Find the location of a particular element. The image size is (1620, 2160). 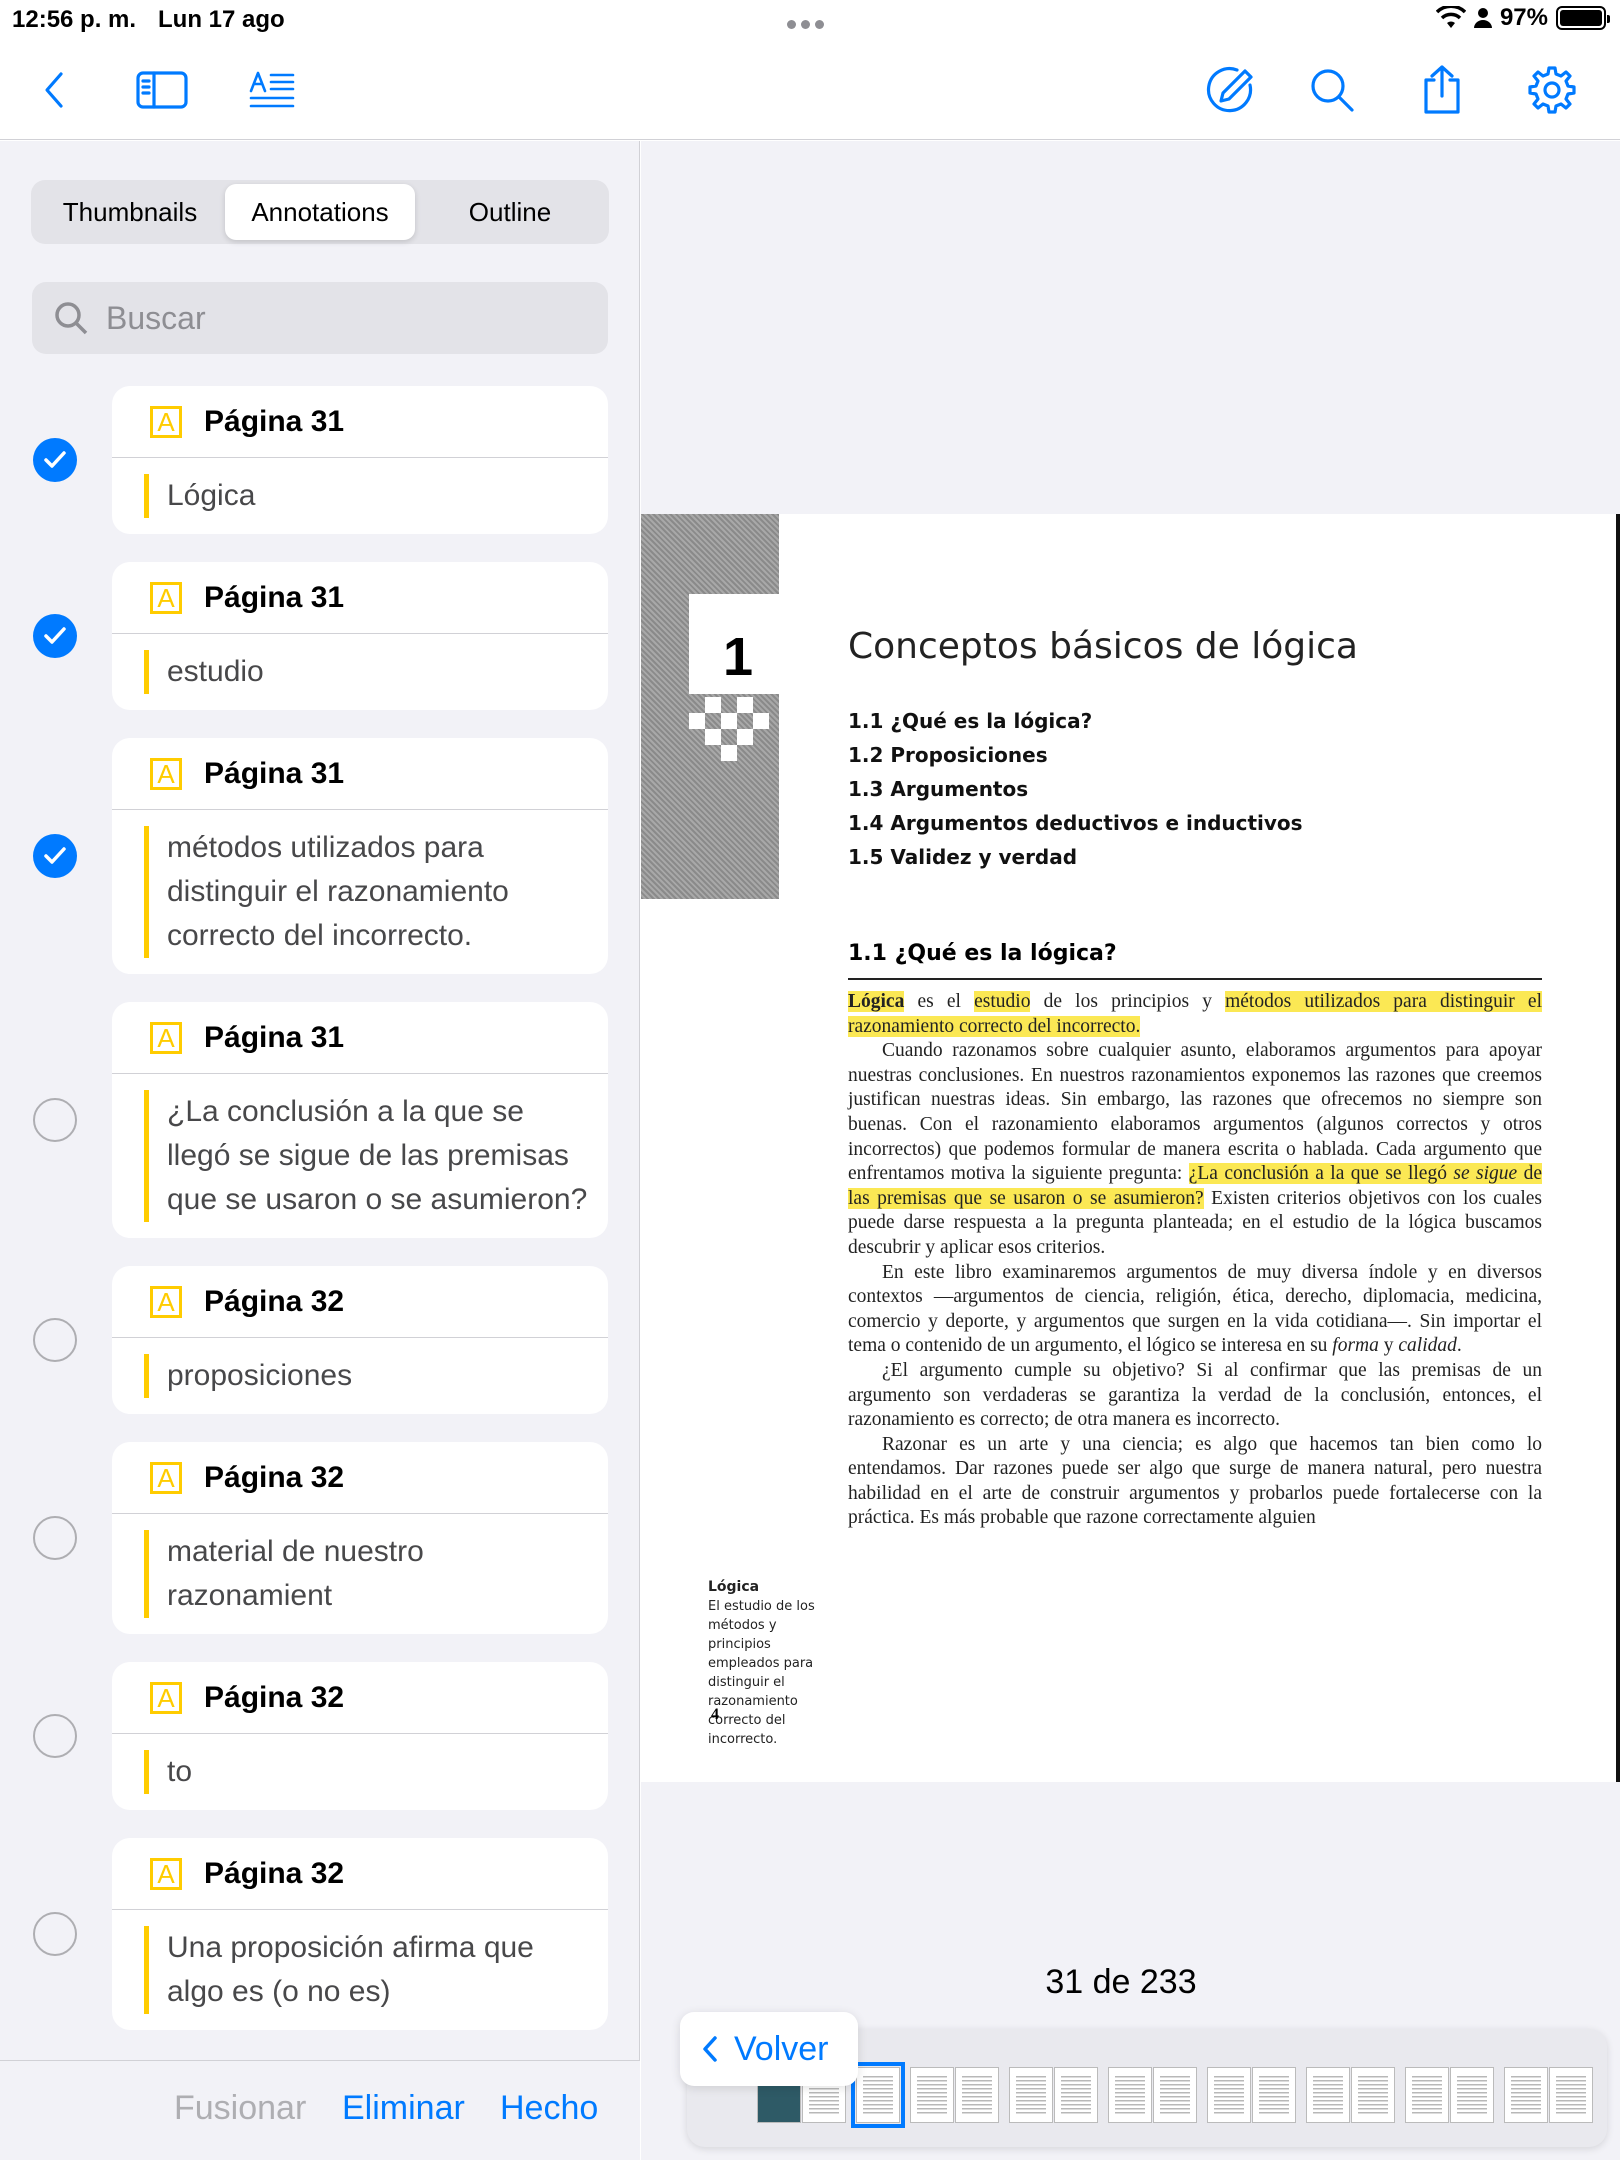

wifi-icon is located at coordinates (1450, 17).